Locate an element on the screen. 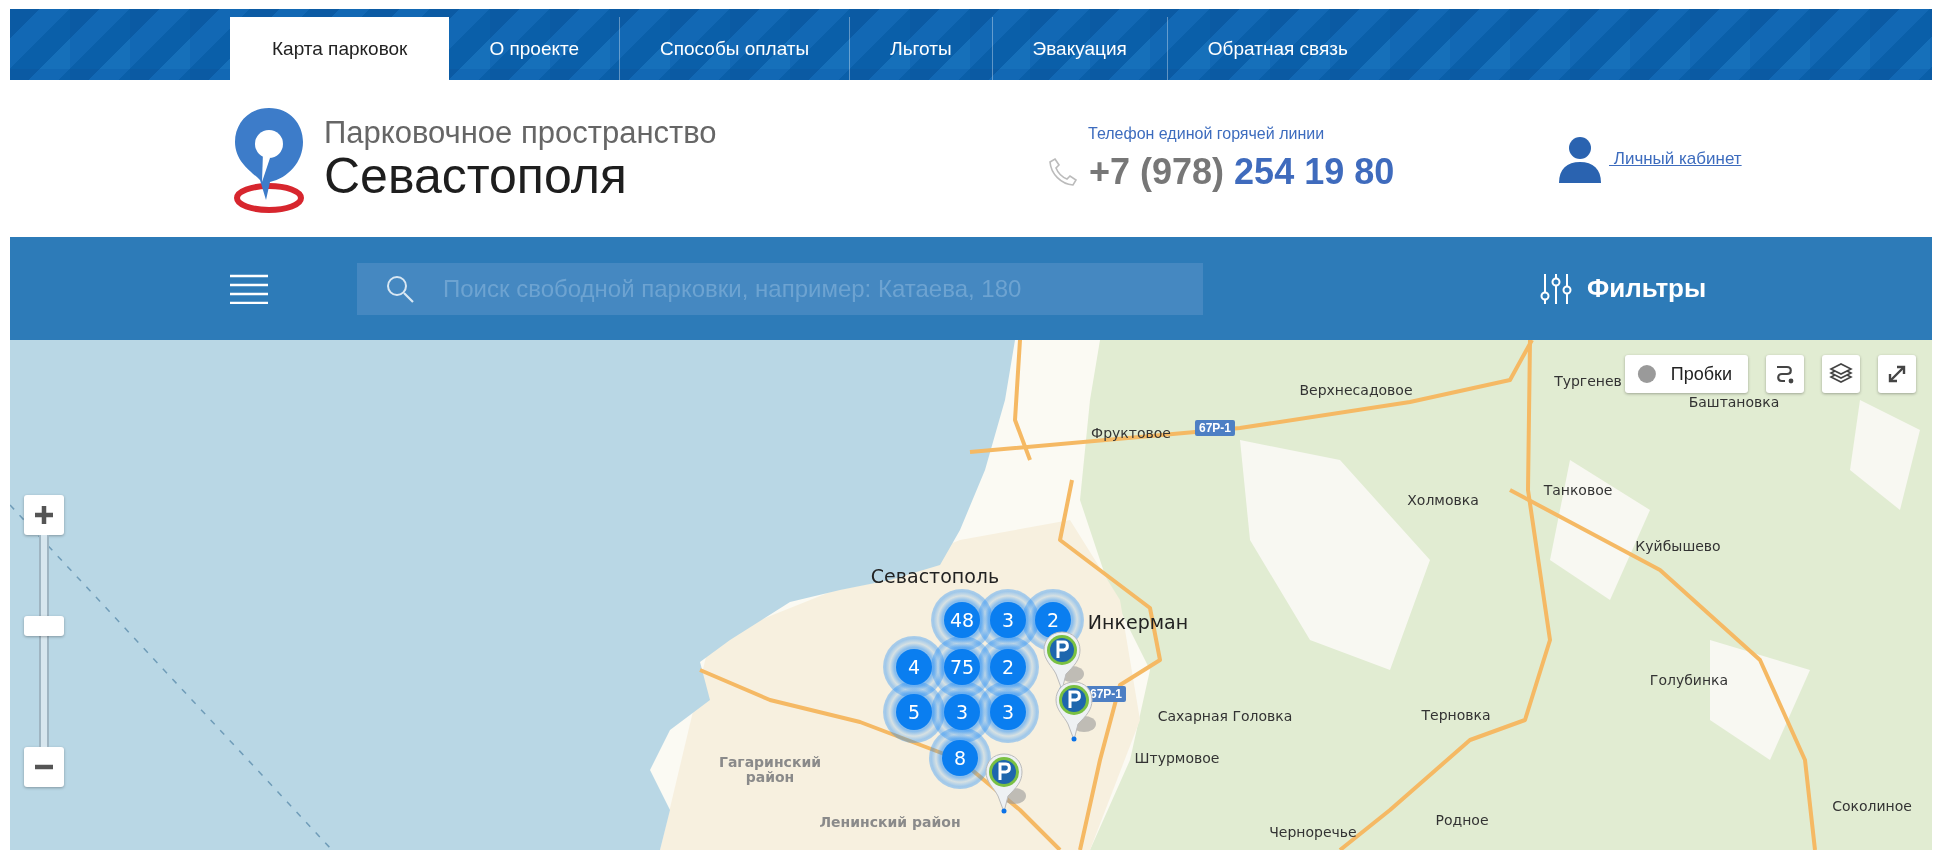 The width and height of the screenshot is (1942, 850). traffic-icon is located at coordinates (1647, 374).